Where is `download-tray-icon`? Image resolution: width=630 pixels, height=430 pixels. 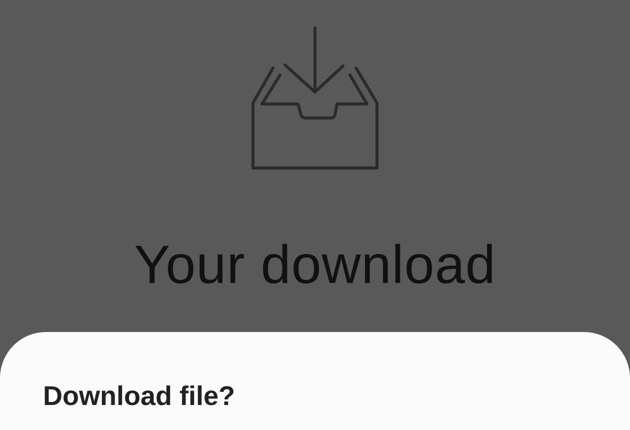 download-tray-icon is located at coordinates (315, 98).